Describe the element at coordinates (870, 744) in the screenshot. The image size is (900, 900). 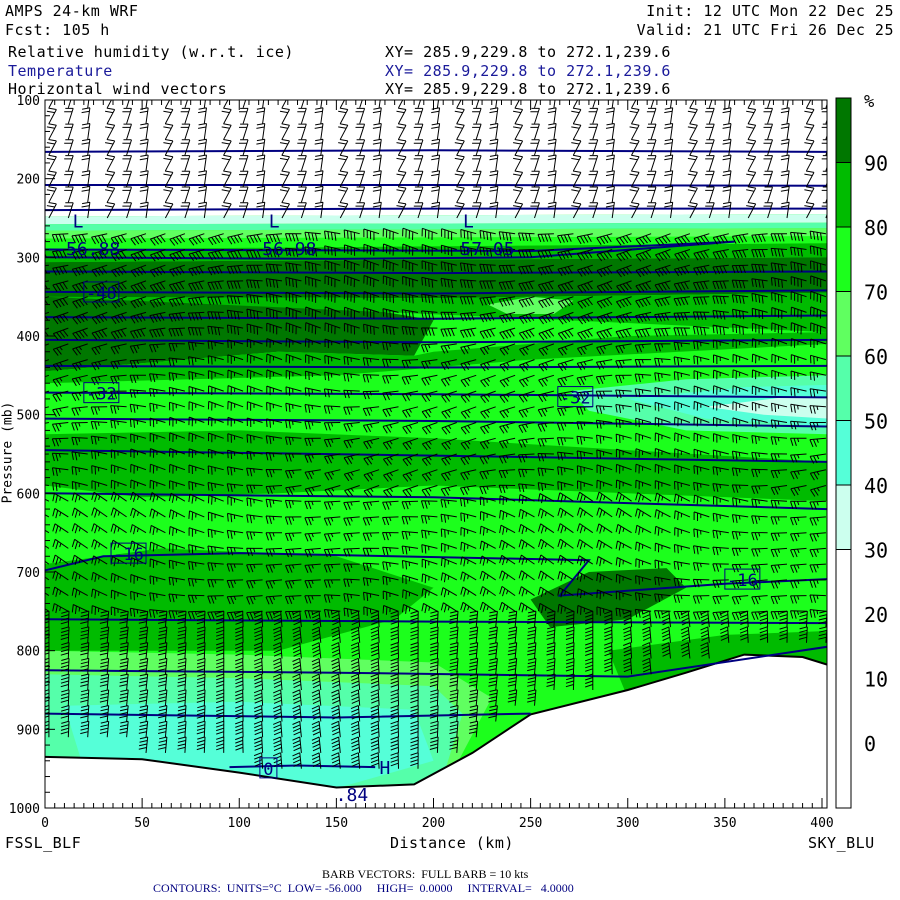
I see `colorbar-label: 0` at that location.